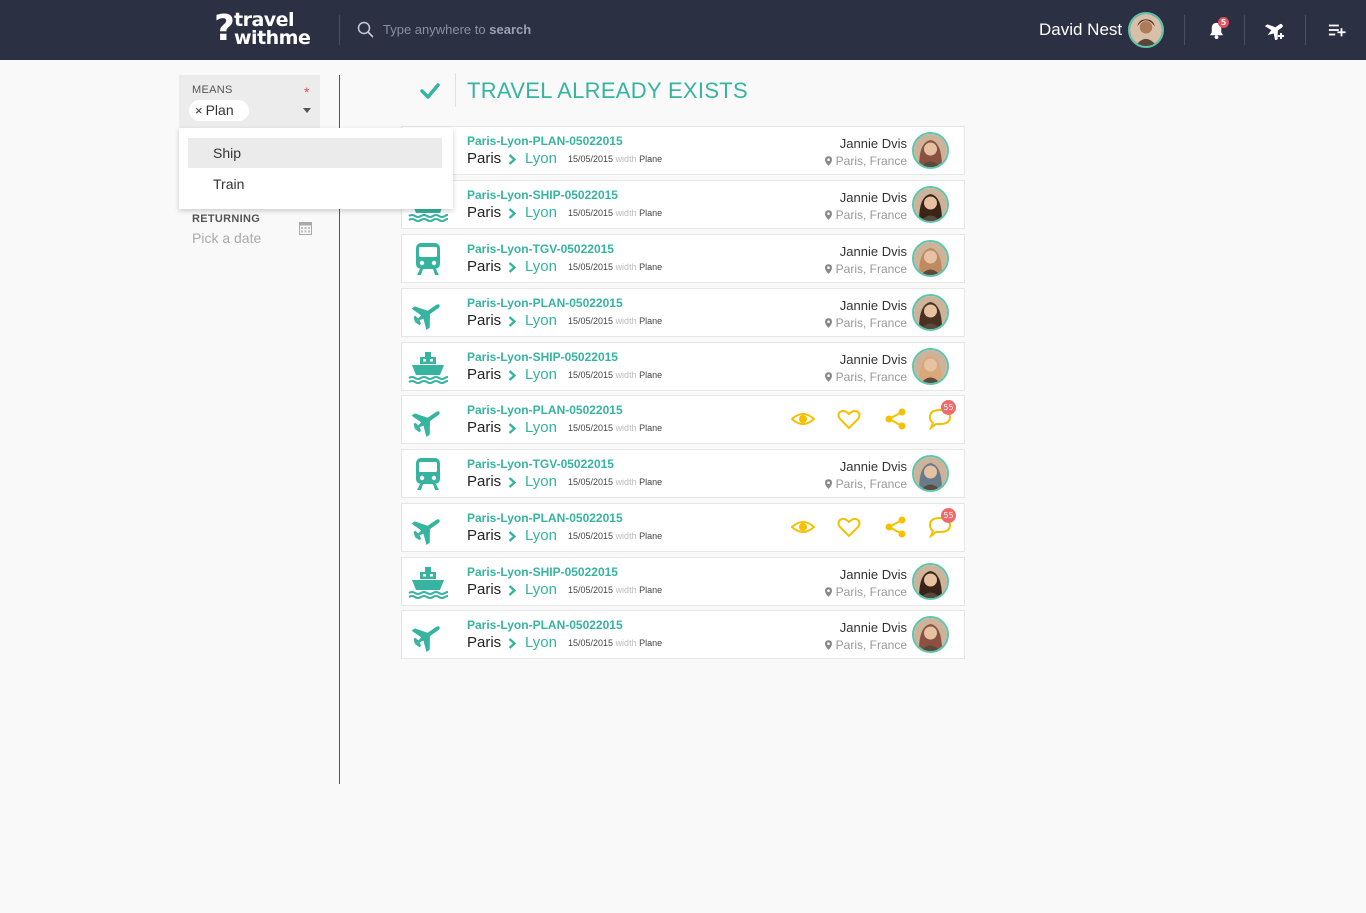 The height and width of the screenshot is (913, 1366). I want to click on notifications-button: 5, so click(1216, 30).